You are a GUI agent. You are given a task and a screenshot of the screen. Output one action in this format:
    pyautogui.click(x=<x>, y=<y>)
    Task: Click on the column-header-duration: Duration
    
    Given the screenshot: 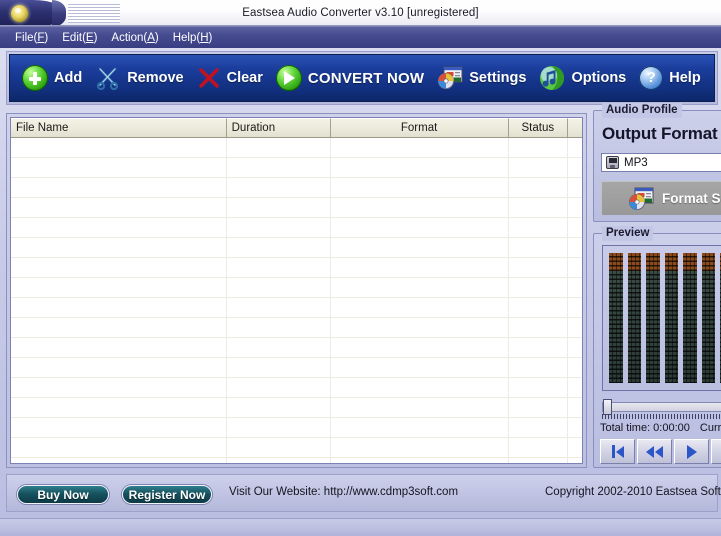 What is the action you would take?
    pyautogui.click(x=278, y=127)
    